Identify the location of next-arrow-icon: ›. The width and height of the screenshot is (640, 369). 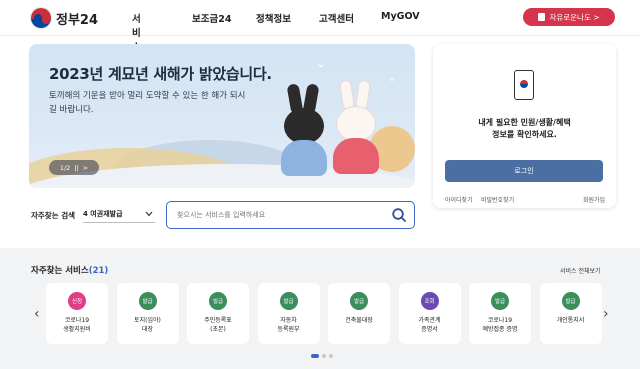
(606, 314).